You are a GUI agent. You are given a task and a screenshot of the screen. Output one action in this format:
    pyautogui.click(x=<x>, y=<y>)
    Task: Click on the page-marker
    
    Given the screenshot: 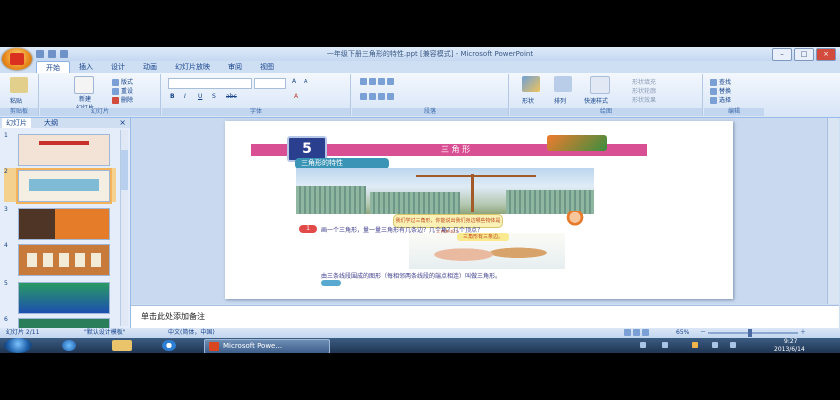 What is the action you would take?
    pyautogui.click(x=331, y=283)
    